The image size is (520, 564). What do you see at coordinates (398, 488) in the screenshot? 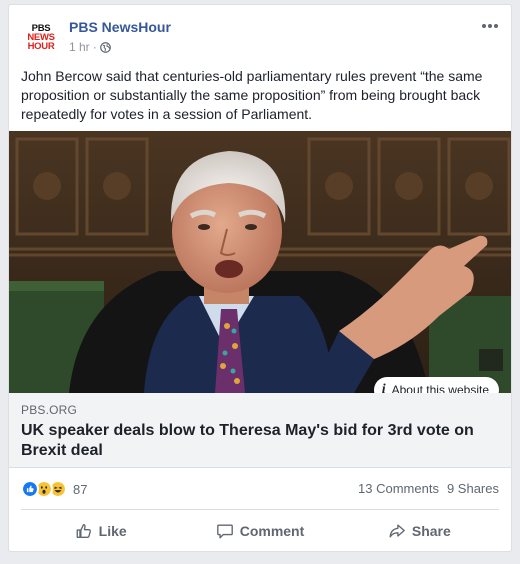
I see `comments-count-link: 13 Comments` at bounding box center [398, 488].